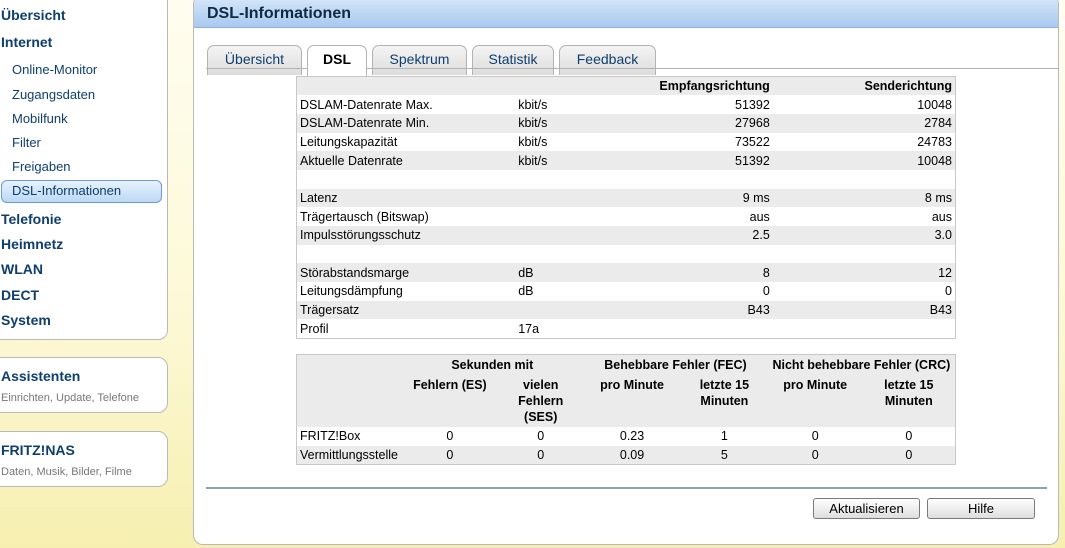 Image resolution: width=1065 pixels, height=548 pixels. Describe the element at coordinates (626, 104) in the screenshot. I see `table-row: DSLAM-Datenrate Max. kbit/s 51392 10048` at that location.